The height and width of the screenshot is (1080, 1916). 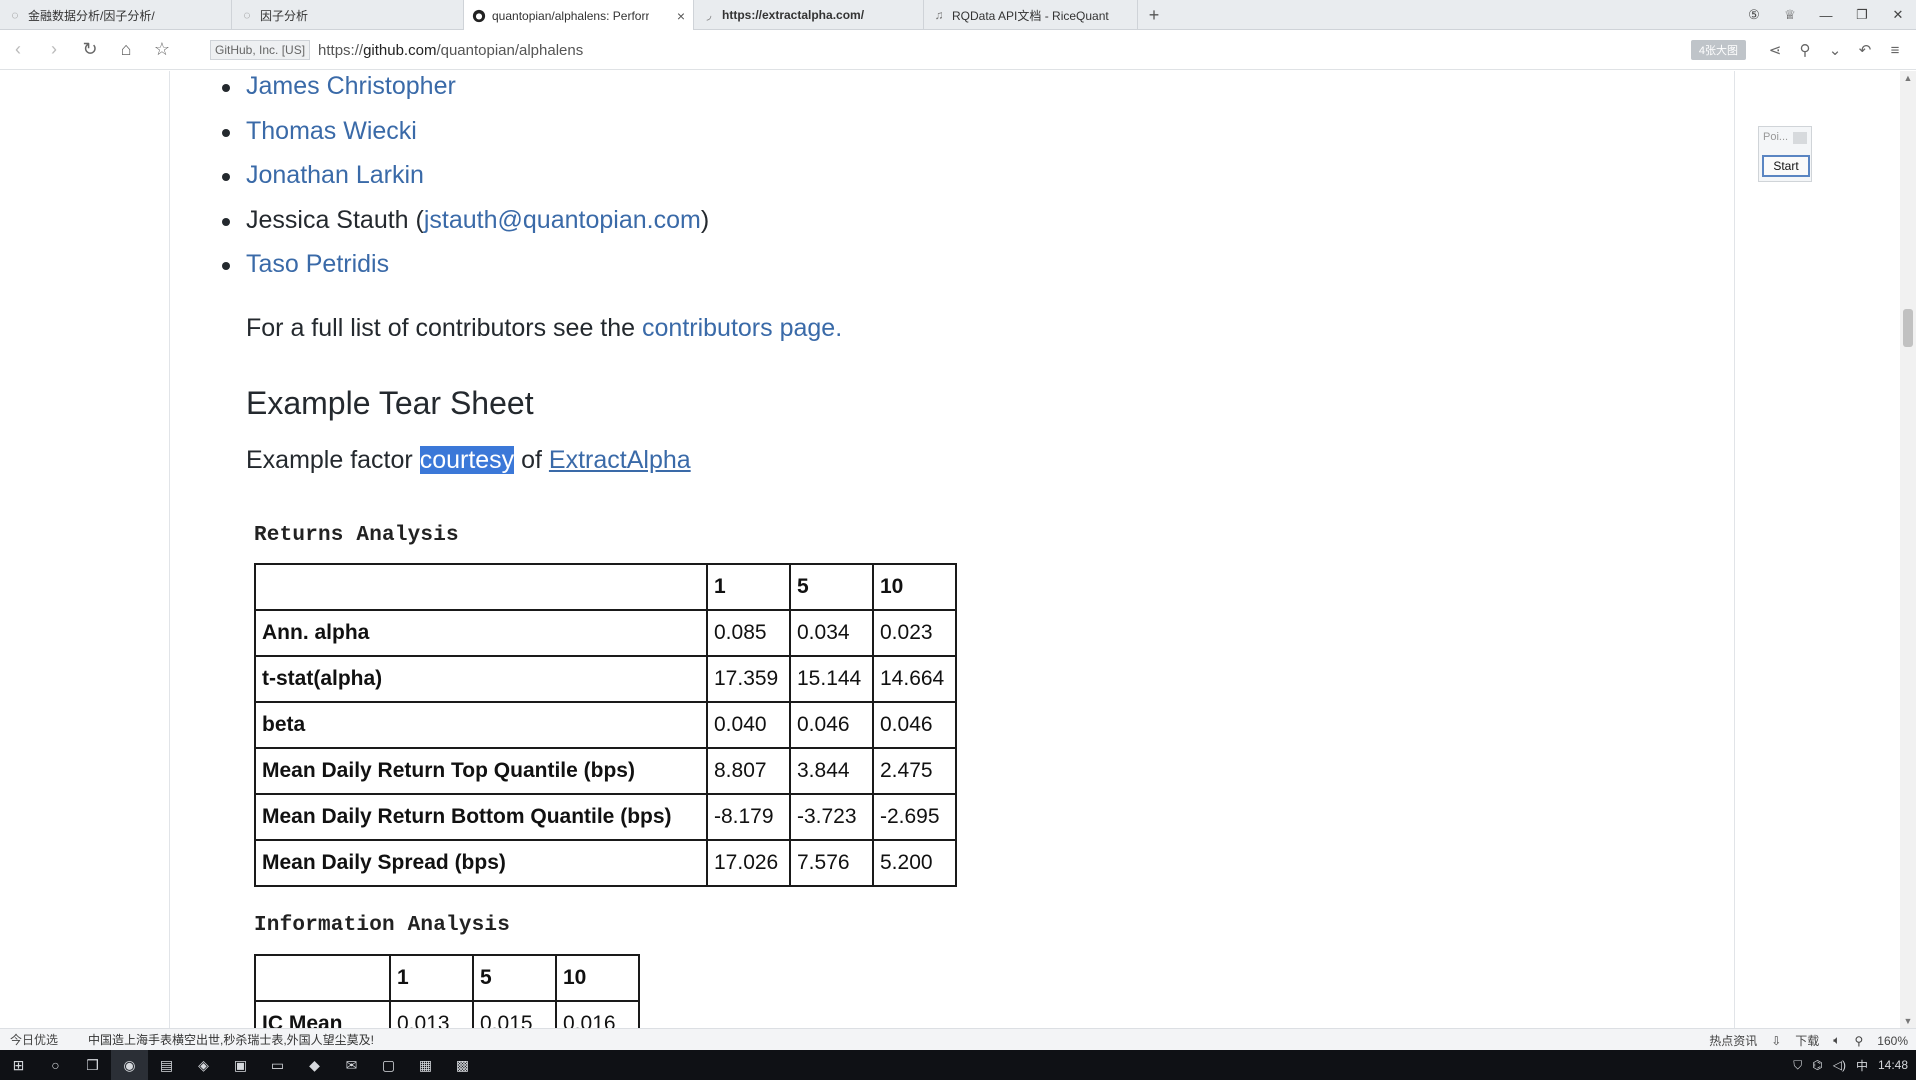 What do you see at coordinates (54, 50) in the screenshot?
I see `forward-icon: ›` at bounding box center [54, 50].